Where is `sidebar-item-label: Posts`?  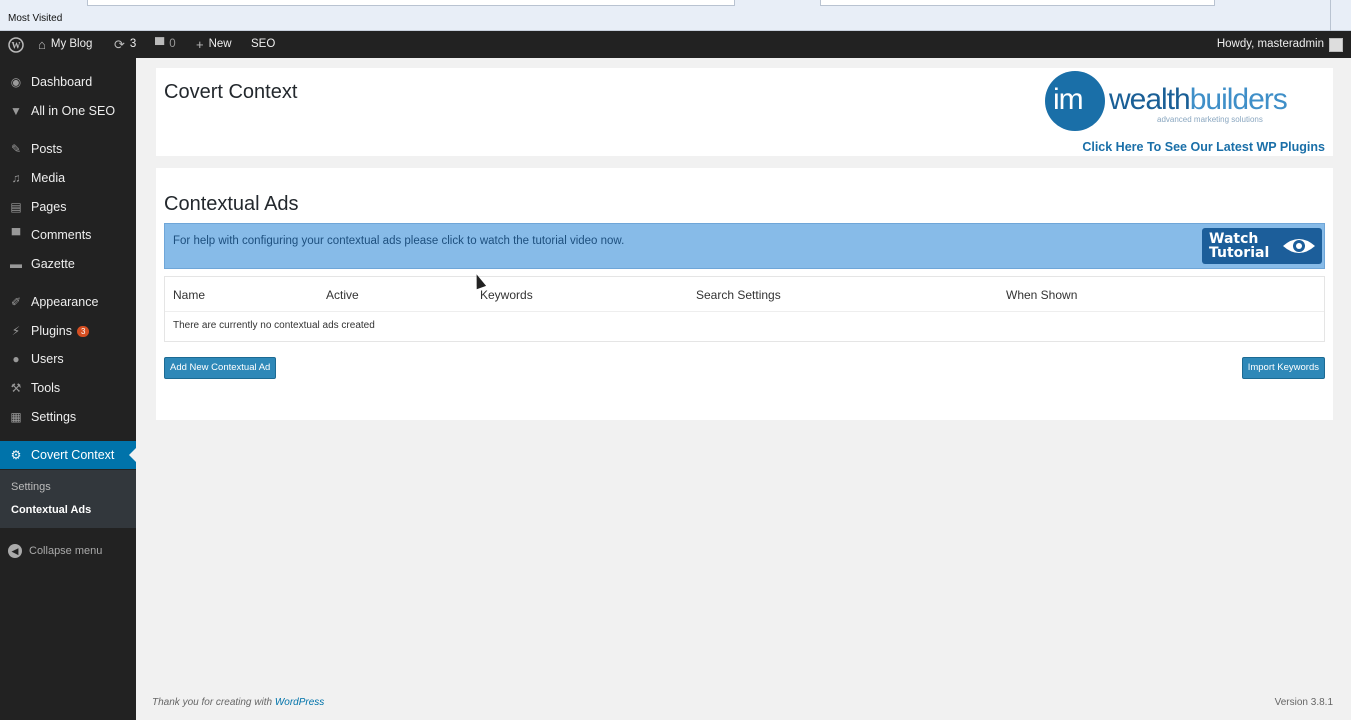 sidebar-item-label: Posts is located at coordinates (47, 149).